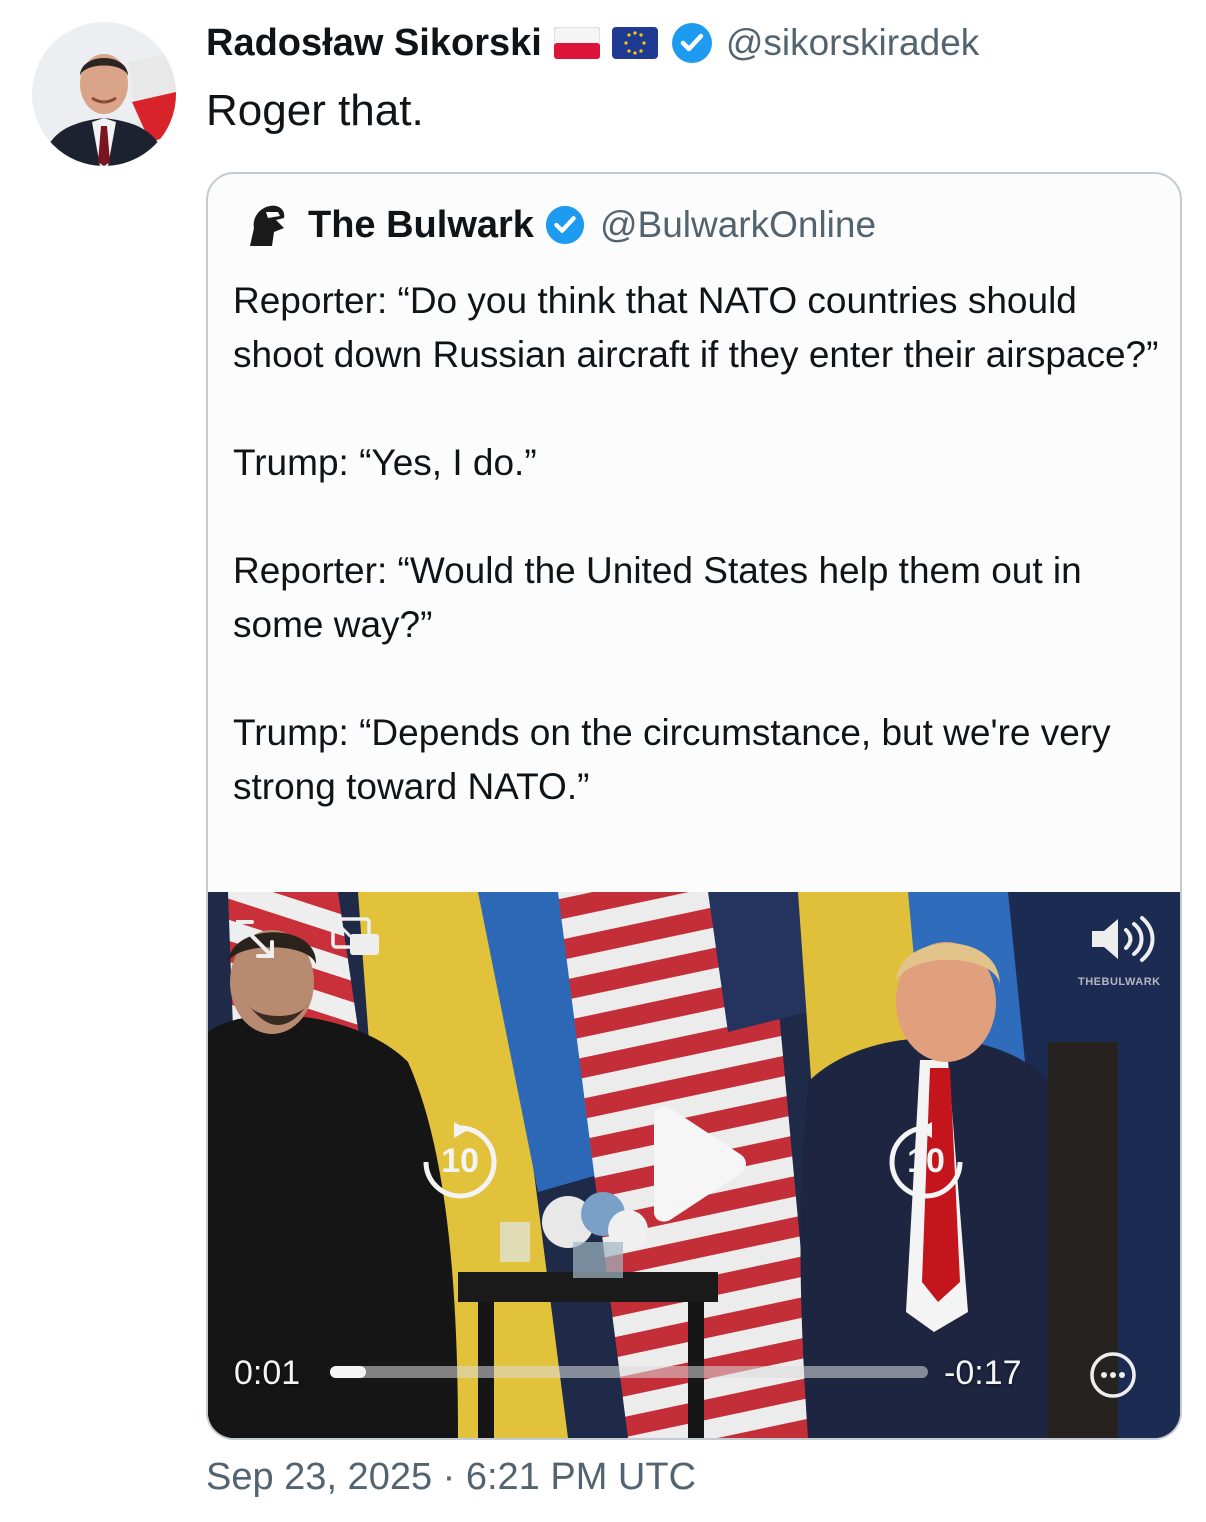  Describe the element at coordinates (1113, 1375) in the screenshot. I see `more-options-icon` at that location.